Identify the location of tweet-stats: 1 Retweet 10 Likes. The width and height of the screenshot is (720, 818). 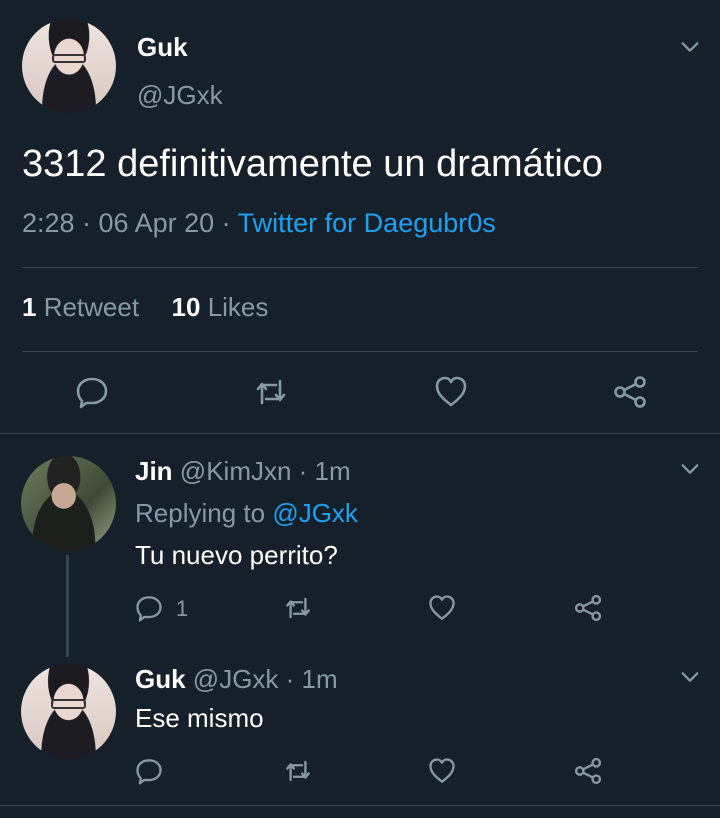
(145, 307).